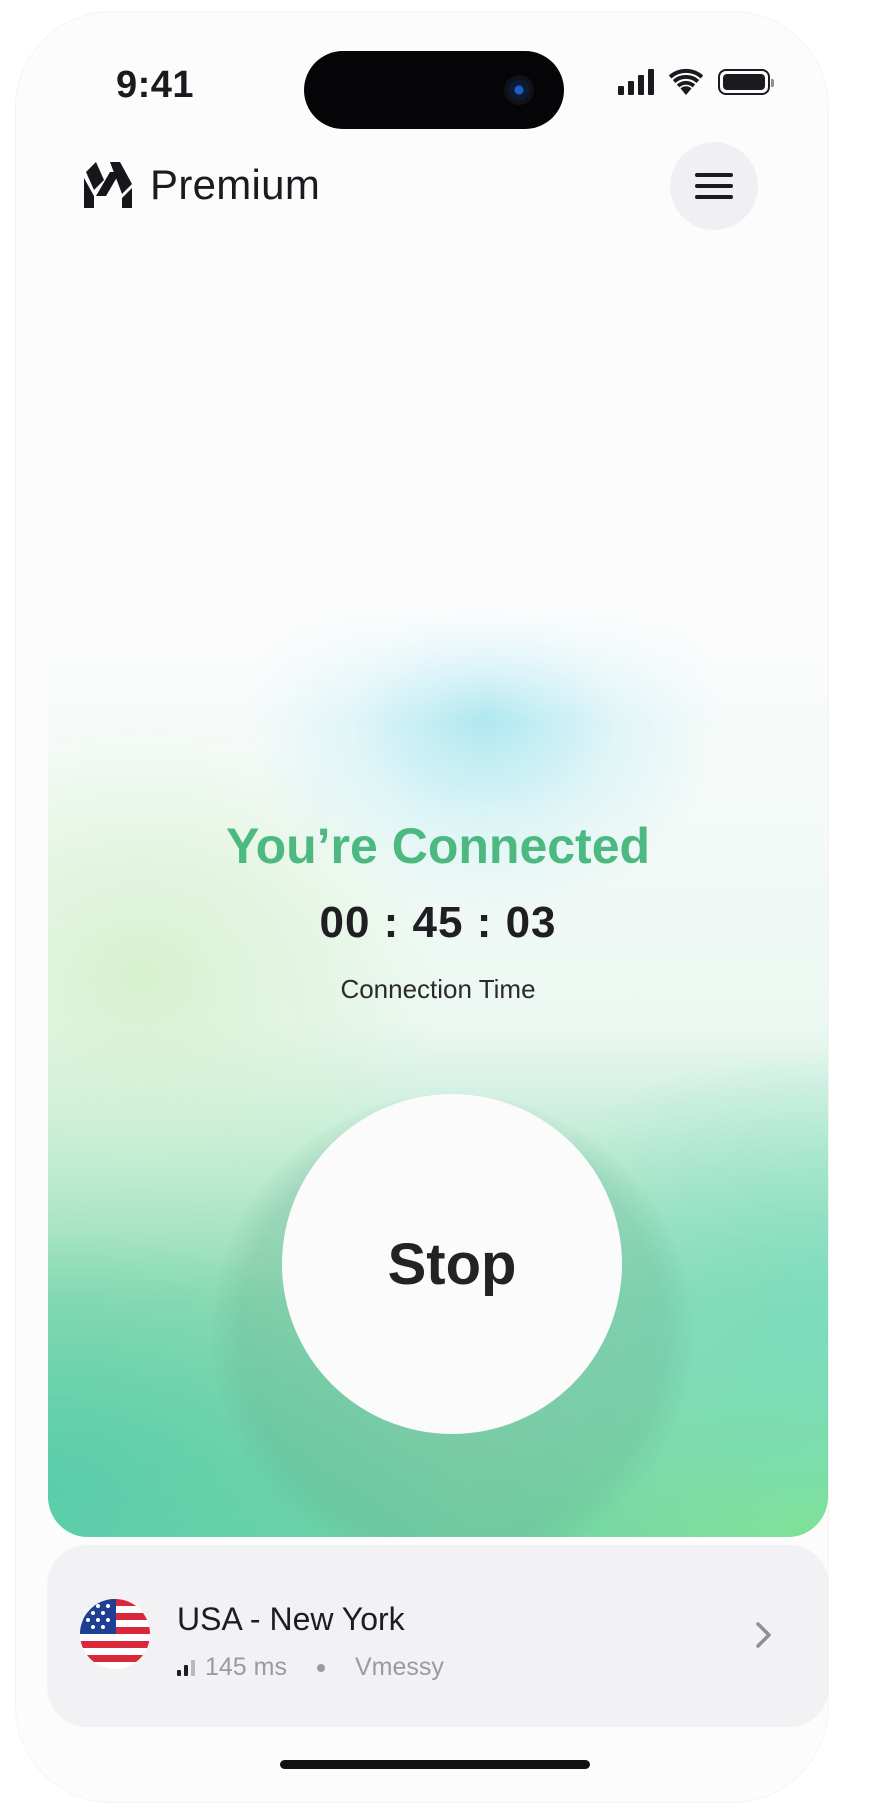 Image resolution: width=873 pixels, height=1814 pixels. What do you see at coordinates (186, 1667) in the screenshot?
I see `ping-signal-icon` at bounding box center [186, 1667].